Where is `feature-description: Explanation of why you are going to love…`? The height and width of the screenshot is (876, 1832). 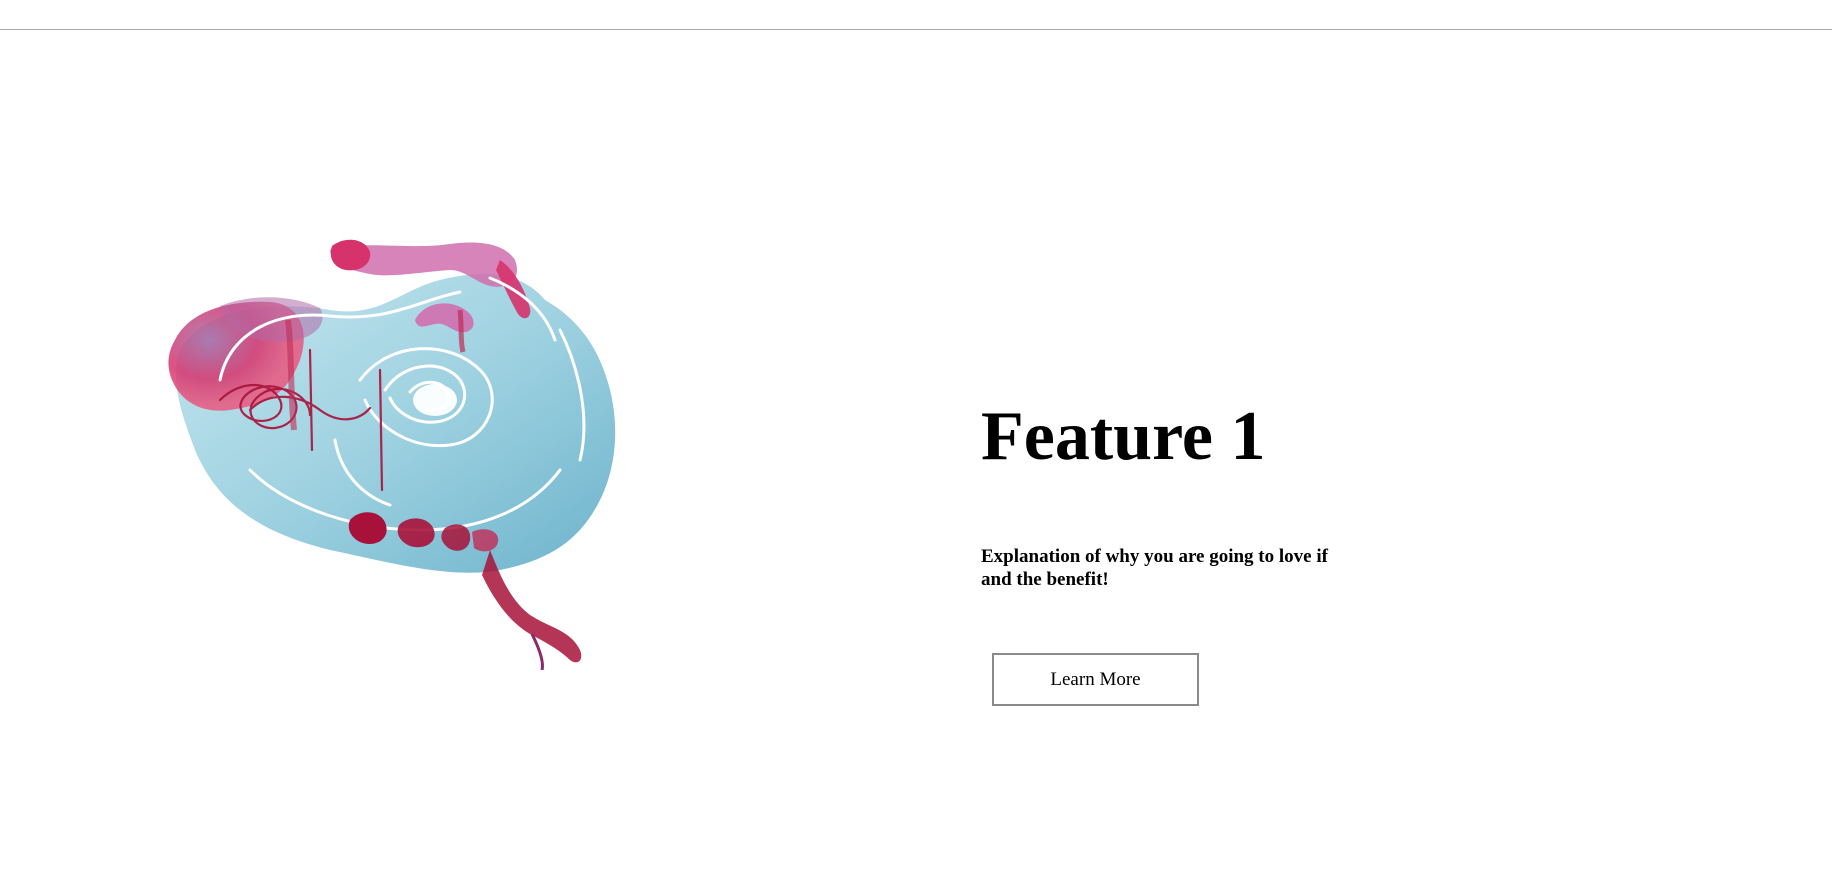 feature-description: Explanation of why you are going to love… is located at coordinates (1154, 568).